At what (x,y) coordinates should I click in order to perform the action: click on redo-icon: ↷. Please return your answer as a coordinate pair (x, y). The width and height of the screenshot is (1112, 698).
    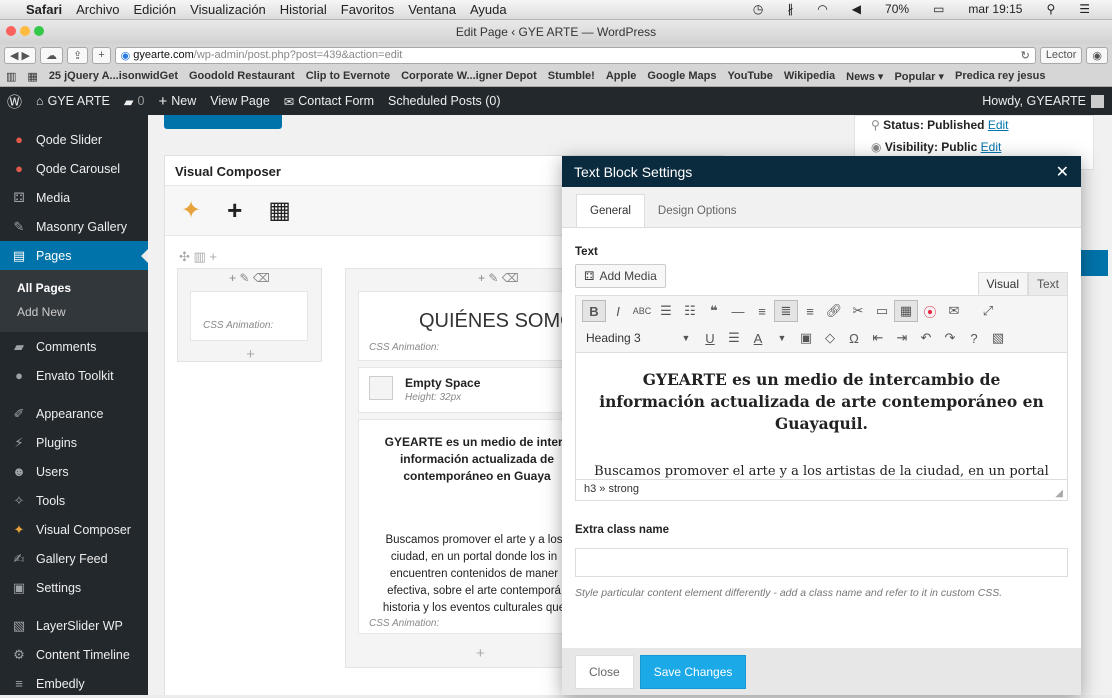
    Looking at the image, I should click on (950, 338).